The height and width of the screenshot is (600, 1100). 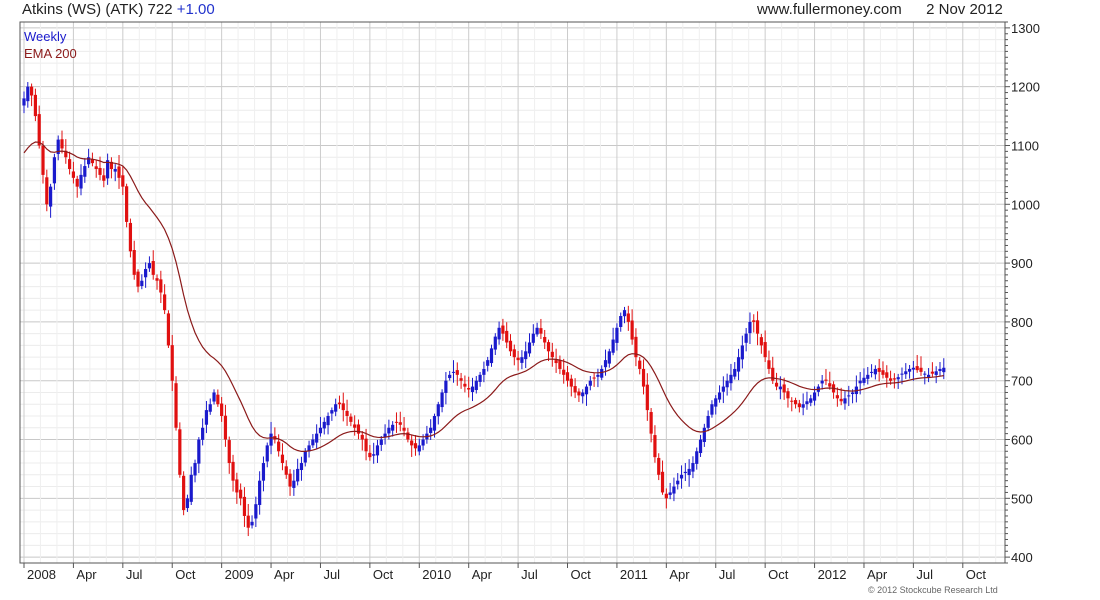 What do you see at coordinates (1022, 322) in the screenshot?
I see `y-tick-label: 800` at bounding box center [1022, 322].